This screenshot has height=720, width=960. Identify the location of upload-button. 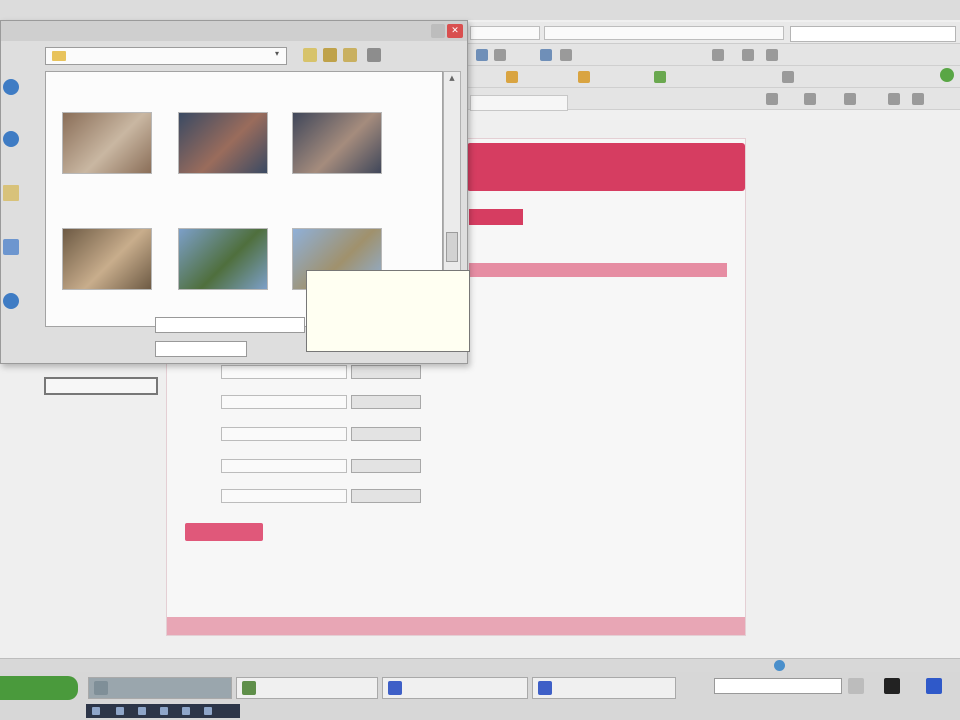
(224, 532).